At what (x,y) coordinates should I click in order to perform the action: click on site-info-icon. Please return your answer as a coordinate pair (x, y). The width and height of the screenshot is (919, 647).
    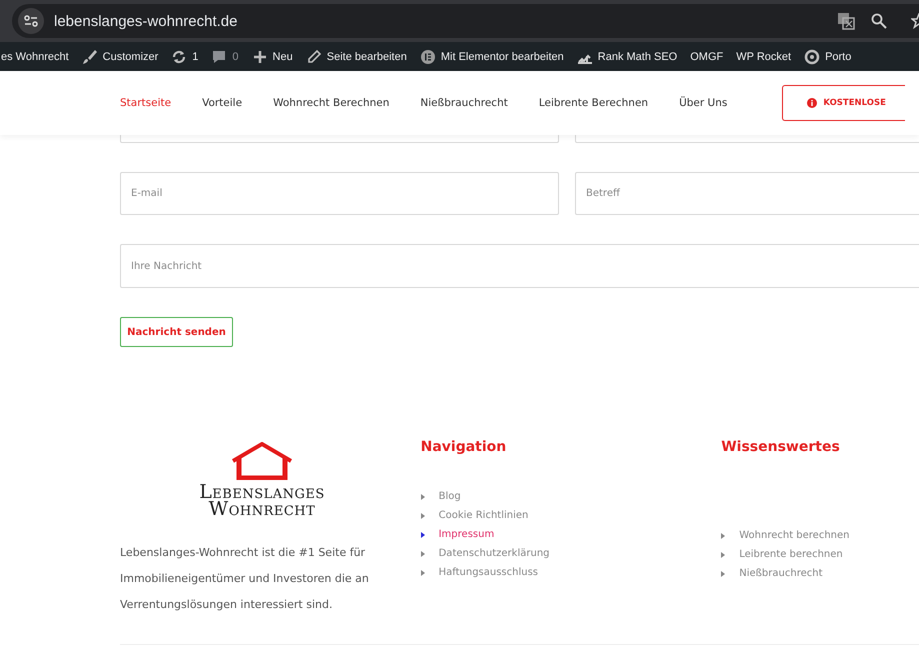
    Looking at the image, I should click on (31, 21).